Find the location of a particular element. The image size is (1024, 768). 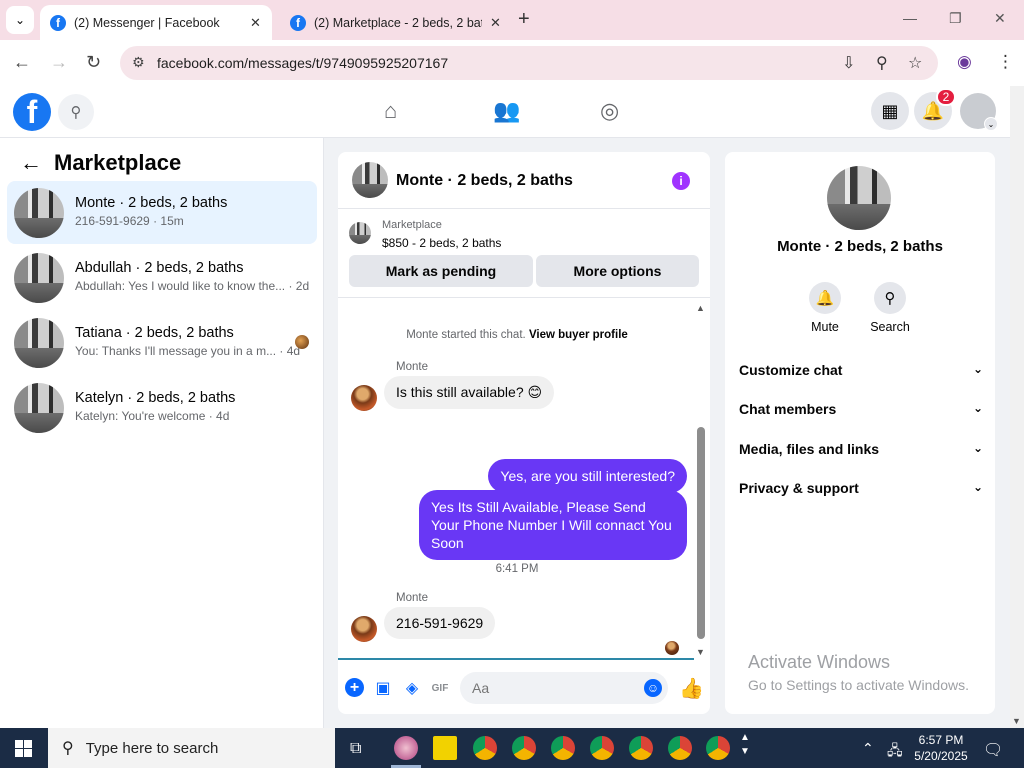

watermark-subtitle: Go to Settings to activate Windows. is located at coordinates (858, 685).